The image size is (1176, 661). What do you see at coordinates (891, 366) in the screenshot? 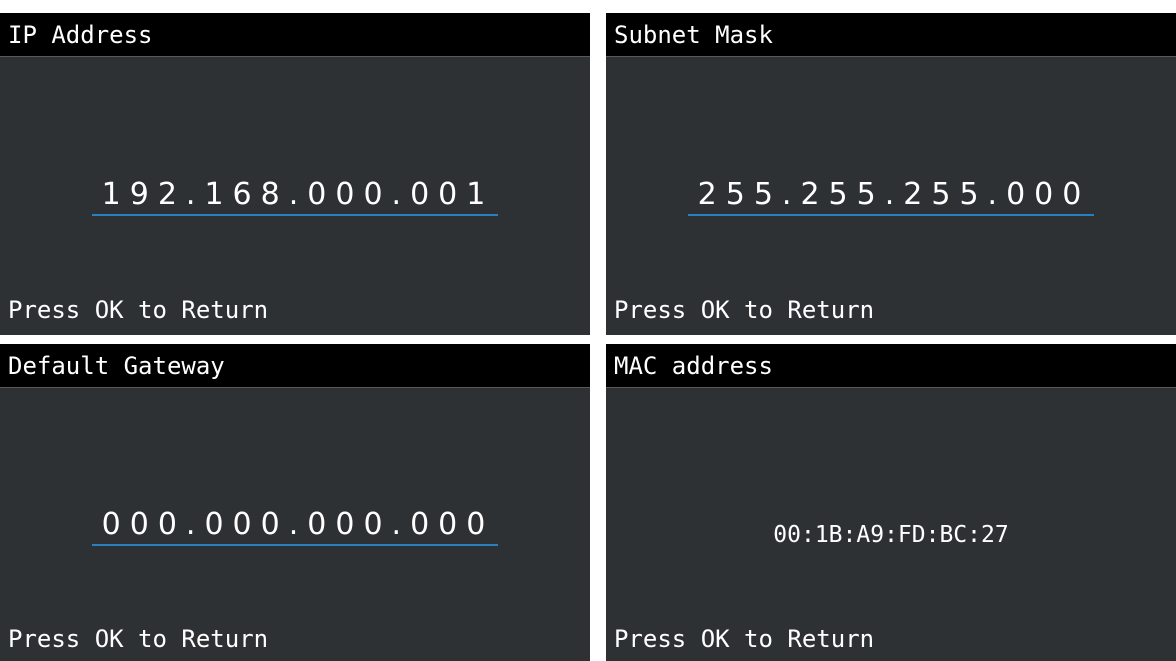
I see `panel-title: MAC address` at bounding box center [891, 366].